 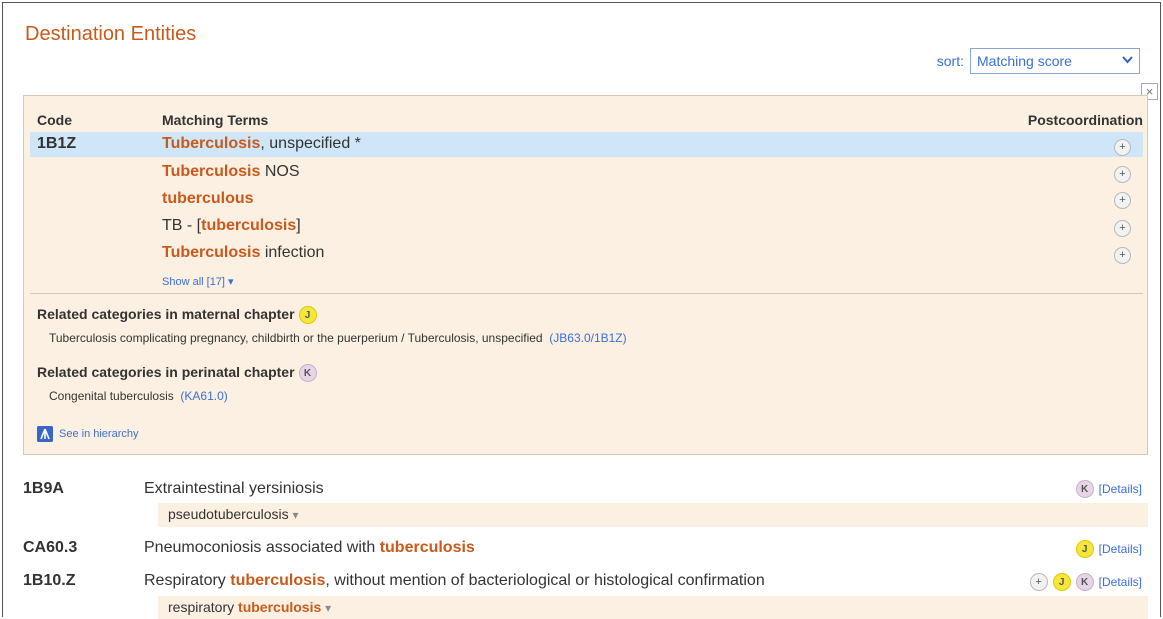 What do you see at coordinates (49, 581) in the screenshot?
I see `result-code: 1B10.Z` at bounding box center [49, 581].